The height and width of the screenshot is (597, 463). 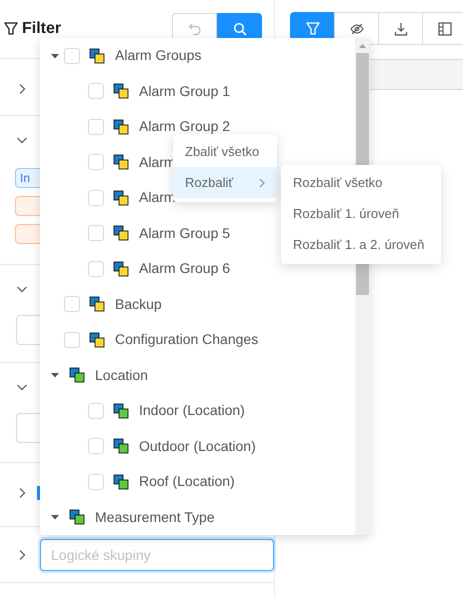 What do you see at coordinates (42, 29) in the screenshot?
I see `panel-title: Filter` at bounding box center [42, 29].